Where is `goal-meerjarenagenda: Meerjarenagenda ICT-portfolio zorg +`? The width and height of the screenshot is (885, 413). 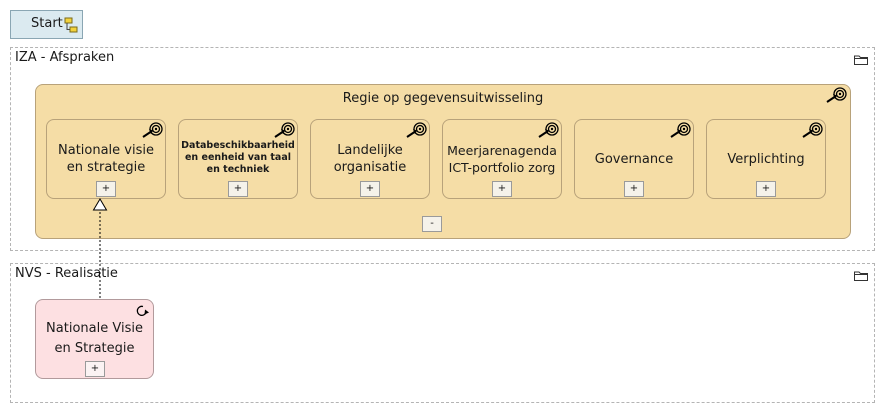 goal-meerjarenagenda: Meerjarenagenda ICT-portfolio zorg + is located at coordinates (502, 159).